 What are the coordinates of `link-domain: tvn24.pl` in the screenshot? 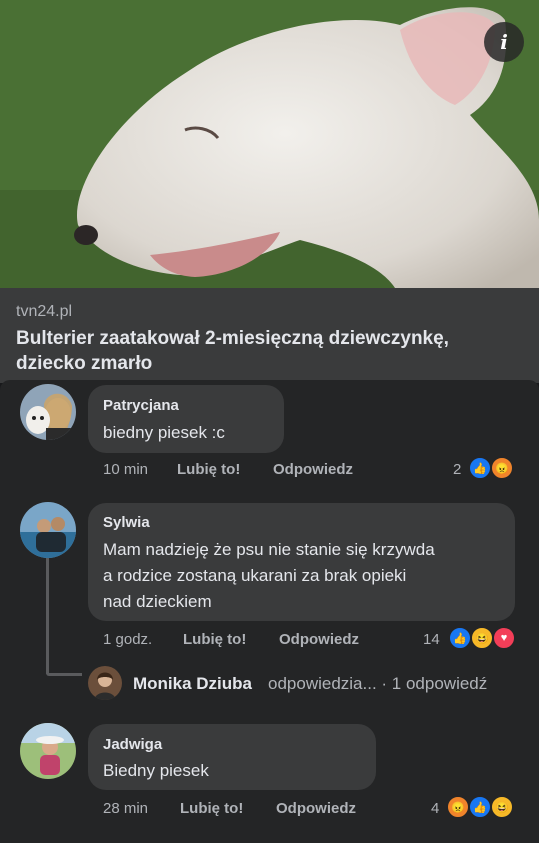 It's located at (44, 311).